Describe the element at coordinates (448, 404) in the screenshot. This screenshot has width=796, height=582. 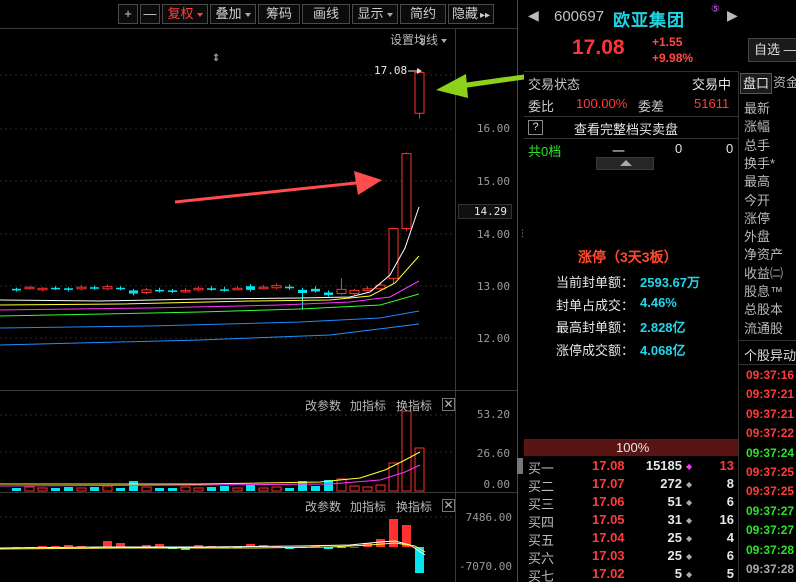
I see `vol-close-icon: ✕` at that location.